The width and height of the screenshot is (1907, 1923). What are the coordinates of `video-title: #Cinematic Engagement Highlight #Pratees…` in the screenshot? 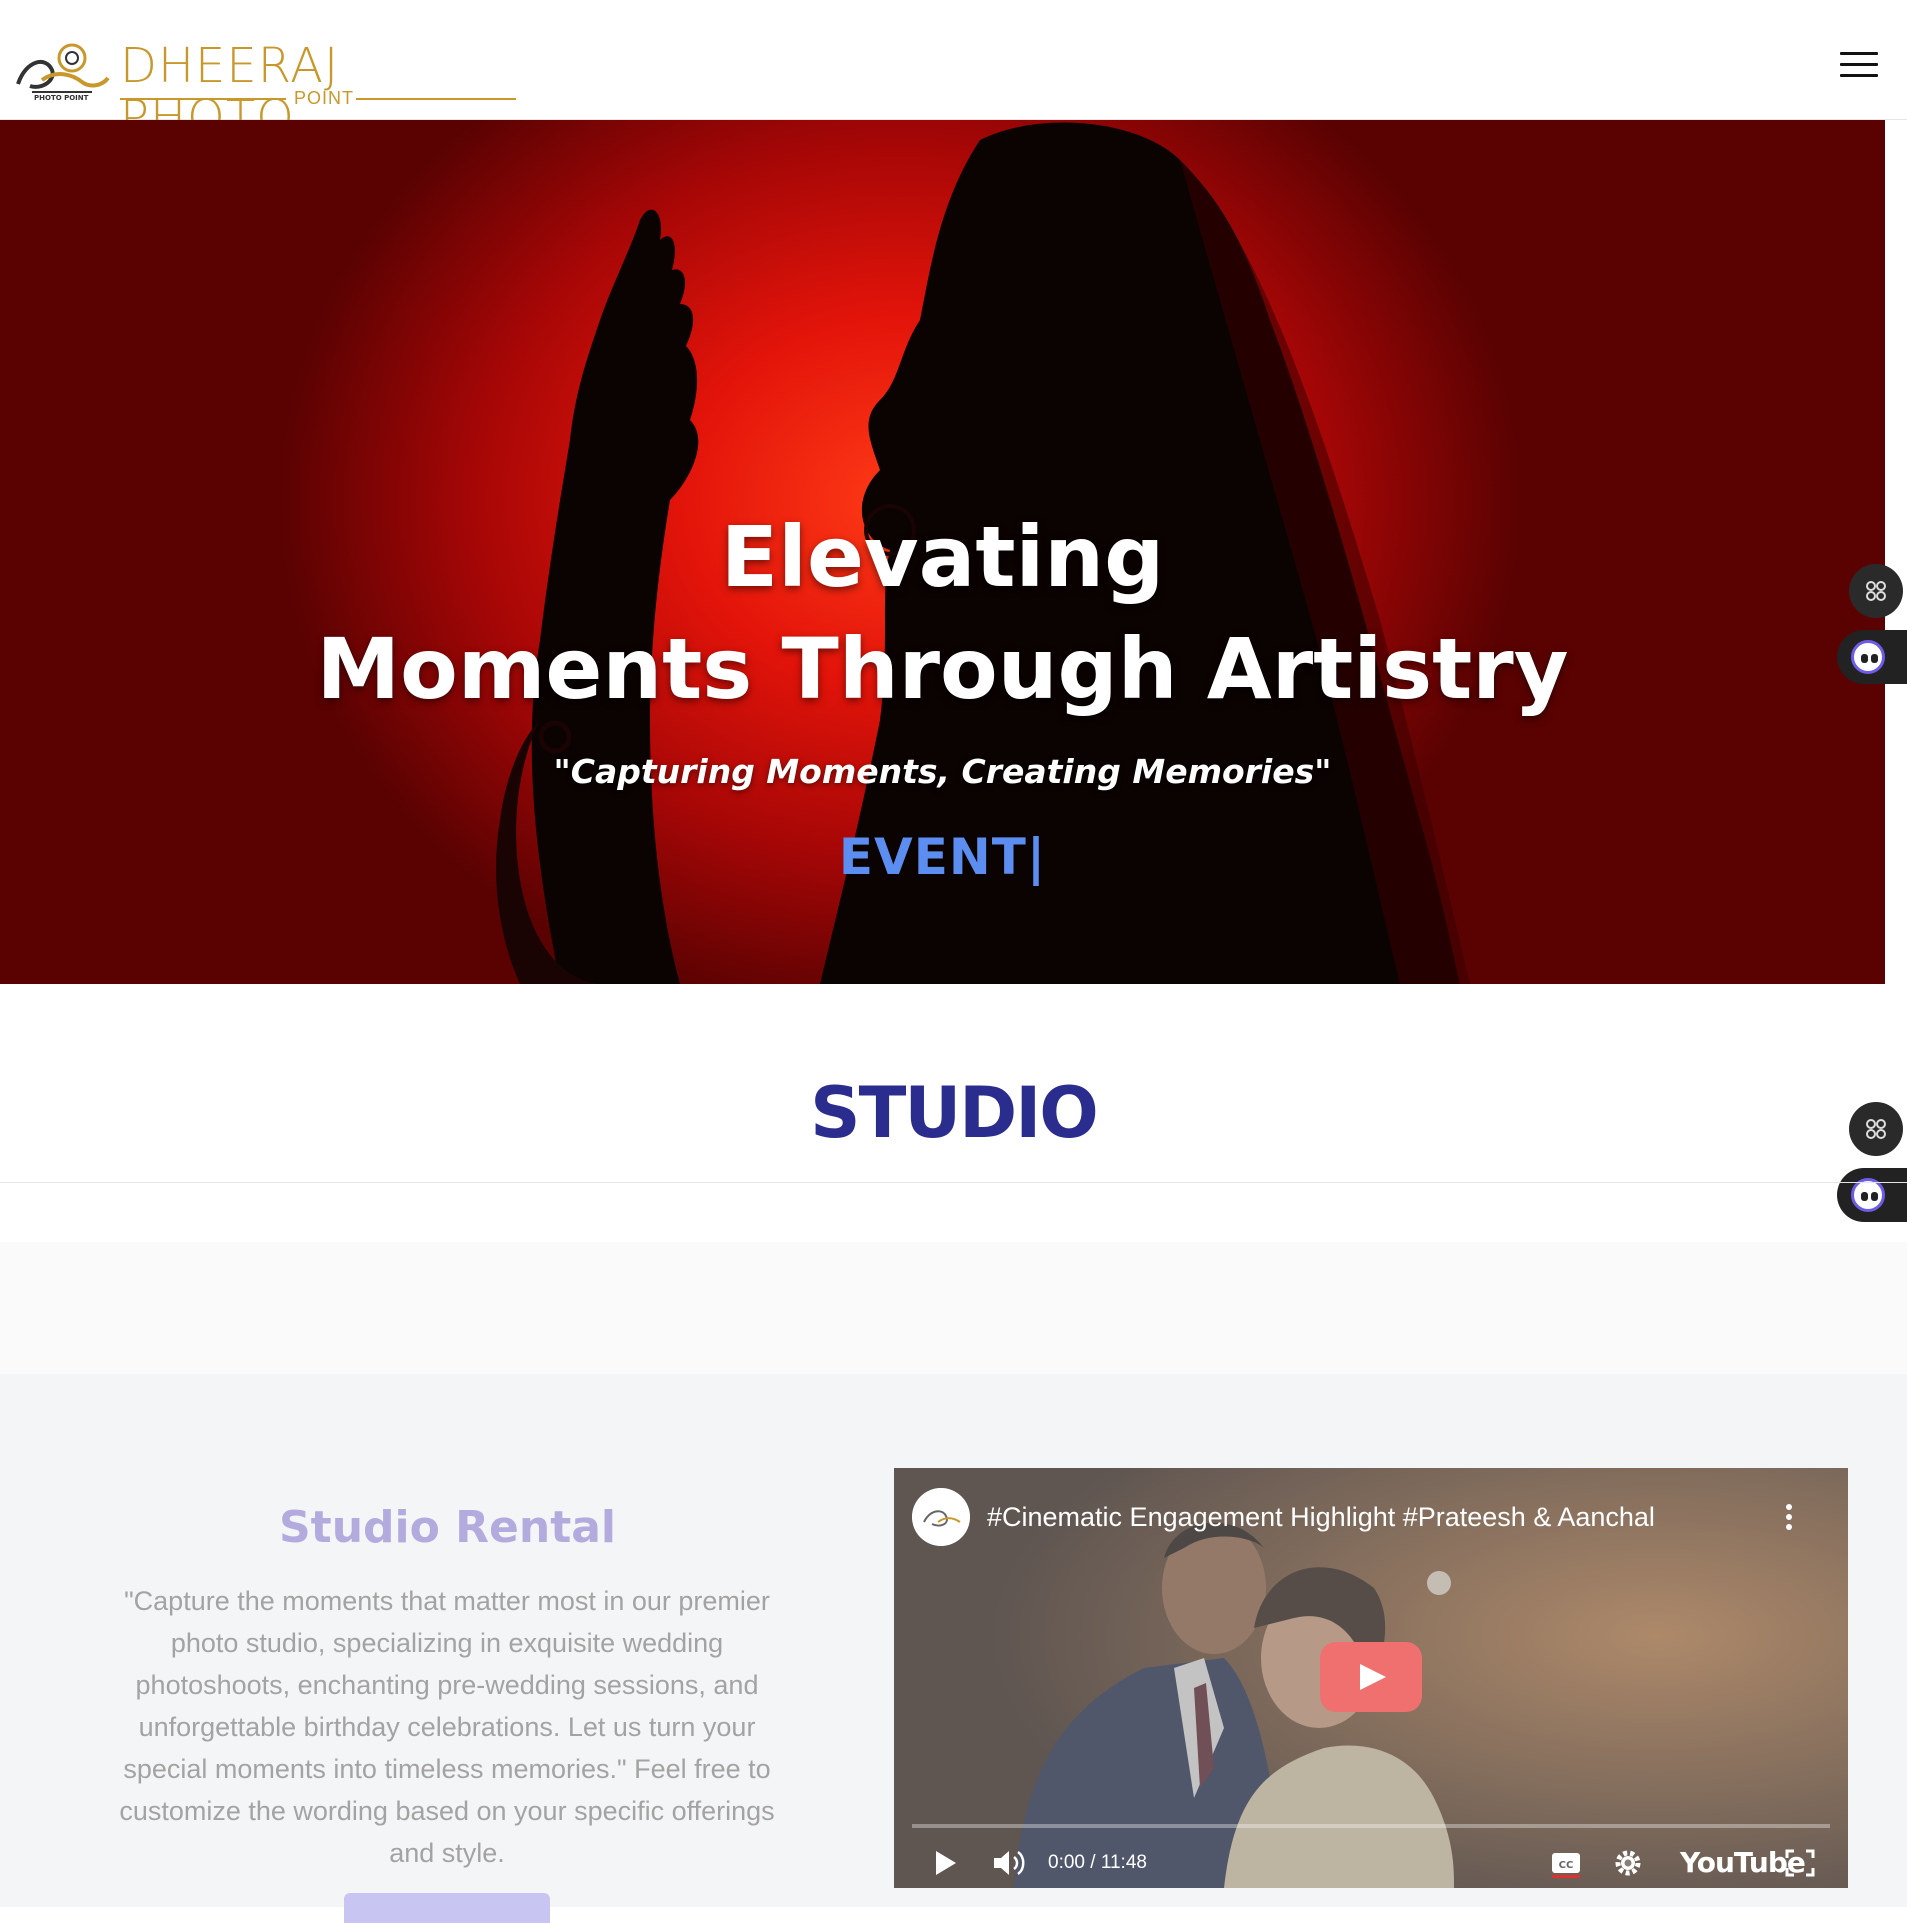 It's located at (1321, 1517).